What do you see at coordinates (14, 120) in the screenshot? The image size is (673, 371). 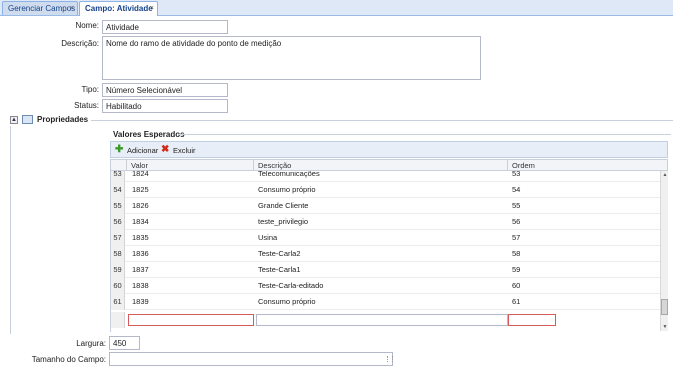 I see `collapse-toggle-button: ▲` at bounding box center [14, 120].